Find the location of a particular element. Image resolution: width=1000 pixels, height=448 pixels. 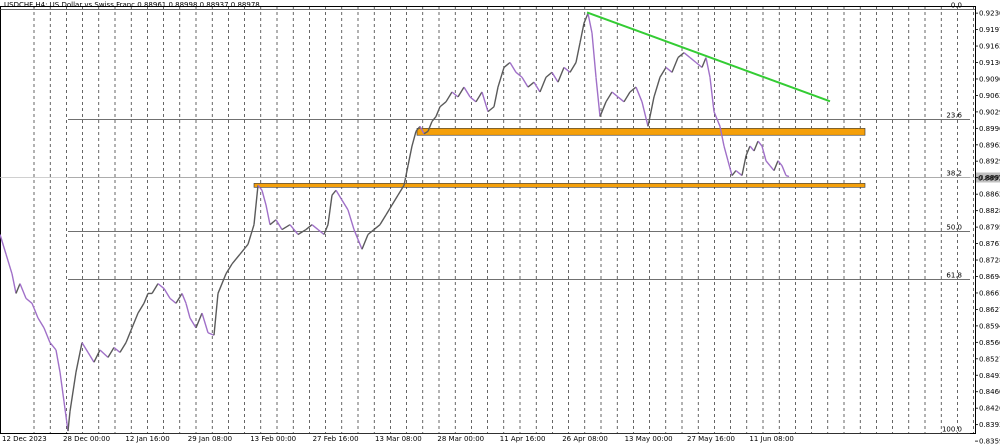

y-tick-label: 0.86610 is located at coordinates (989, 293).